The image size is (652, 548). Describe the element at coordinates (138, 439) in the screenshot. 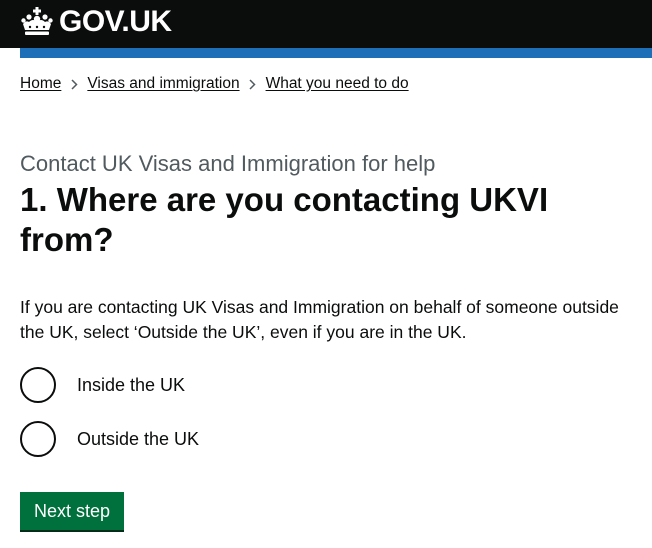

I see `radio-label: Outside the UK` at that location.